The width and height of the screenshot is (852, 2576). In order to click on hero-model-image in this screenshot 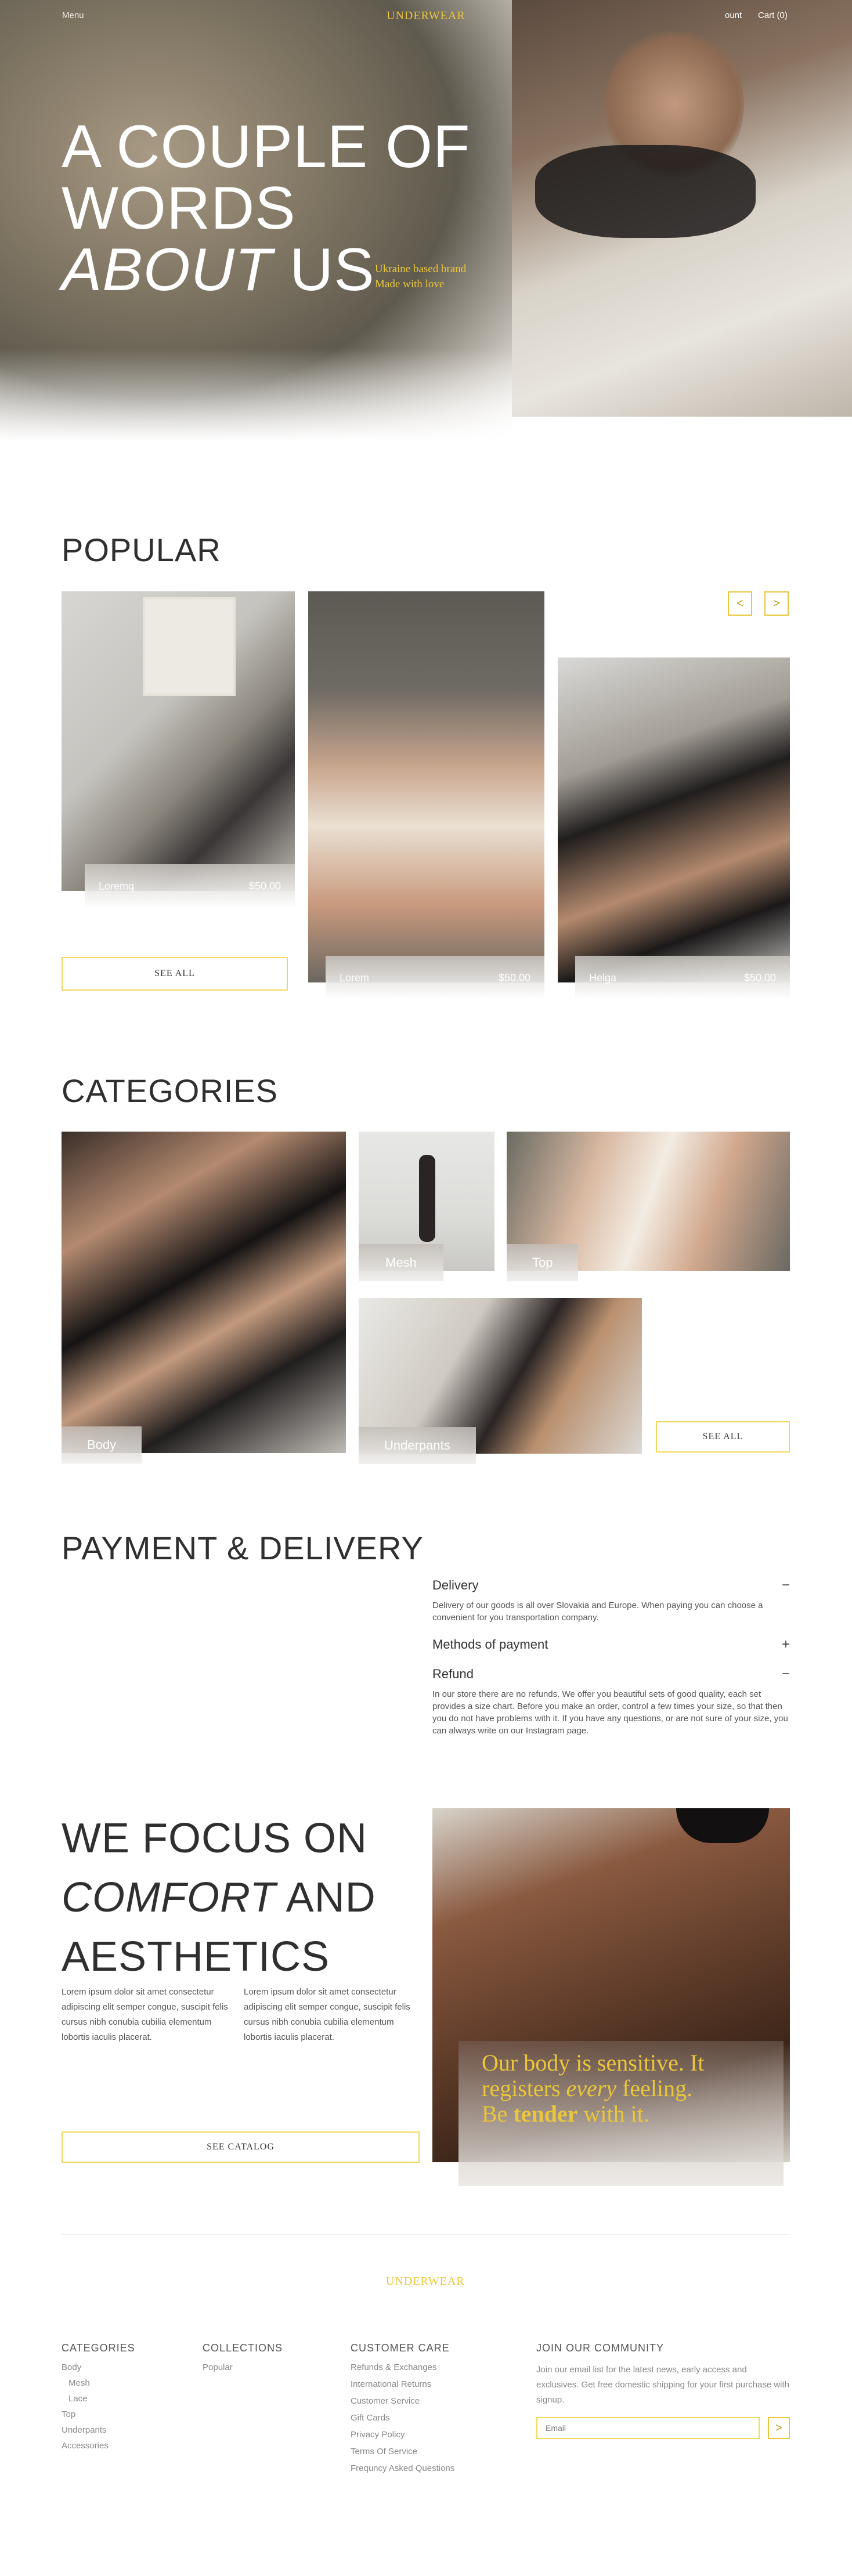, I will do `click(682, 208)`.